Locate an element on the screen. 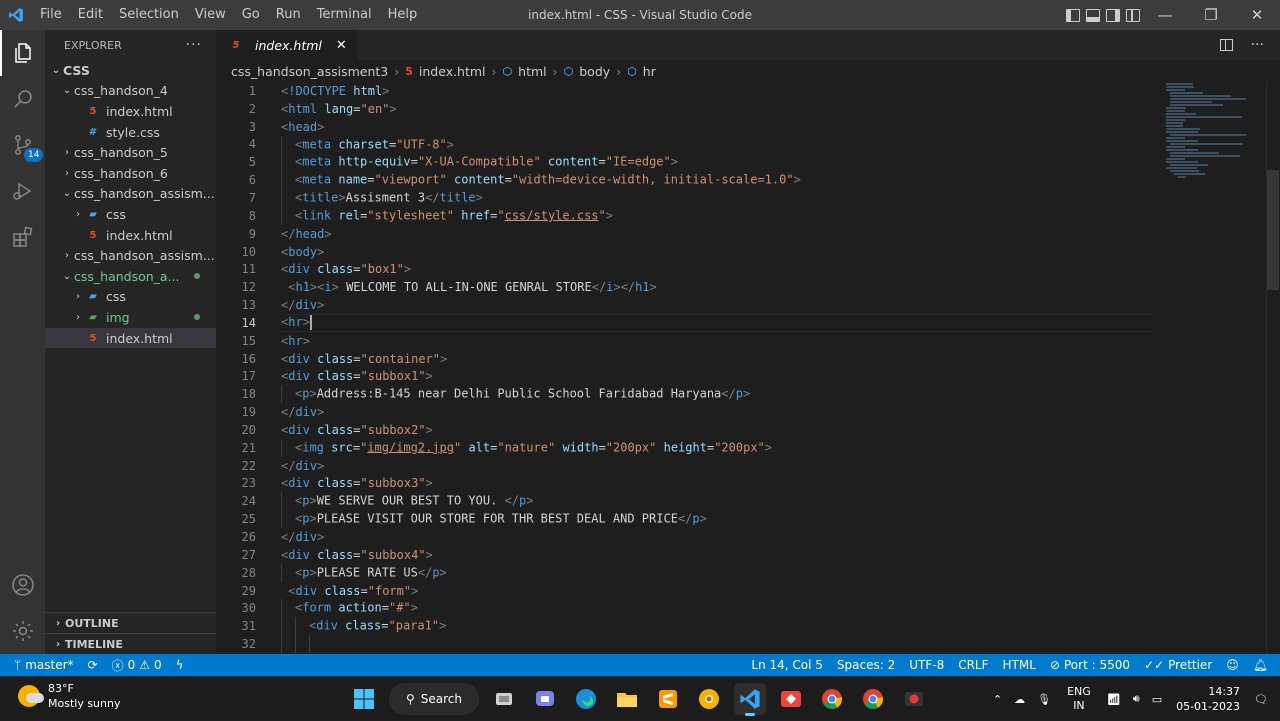  menu-view: View is located at coordinates (210, 15).